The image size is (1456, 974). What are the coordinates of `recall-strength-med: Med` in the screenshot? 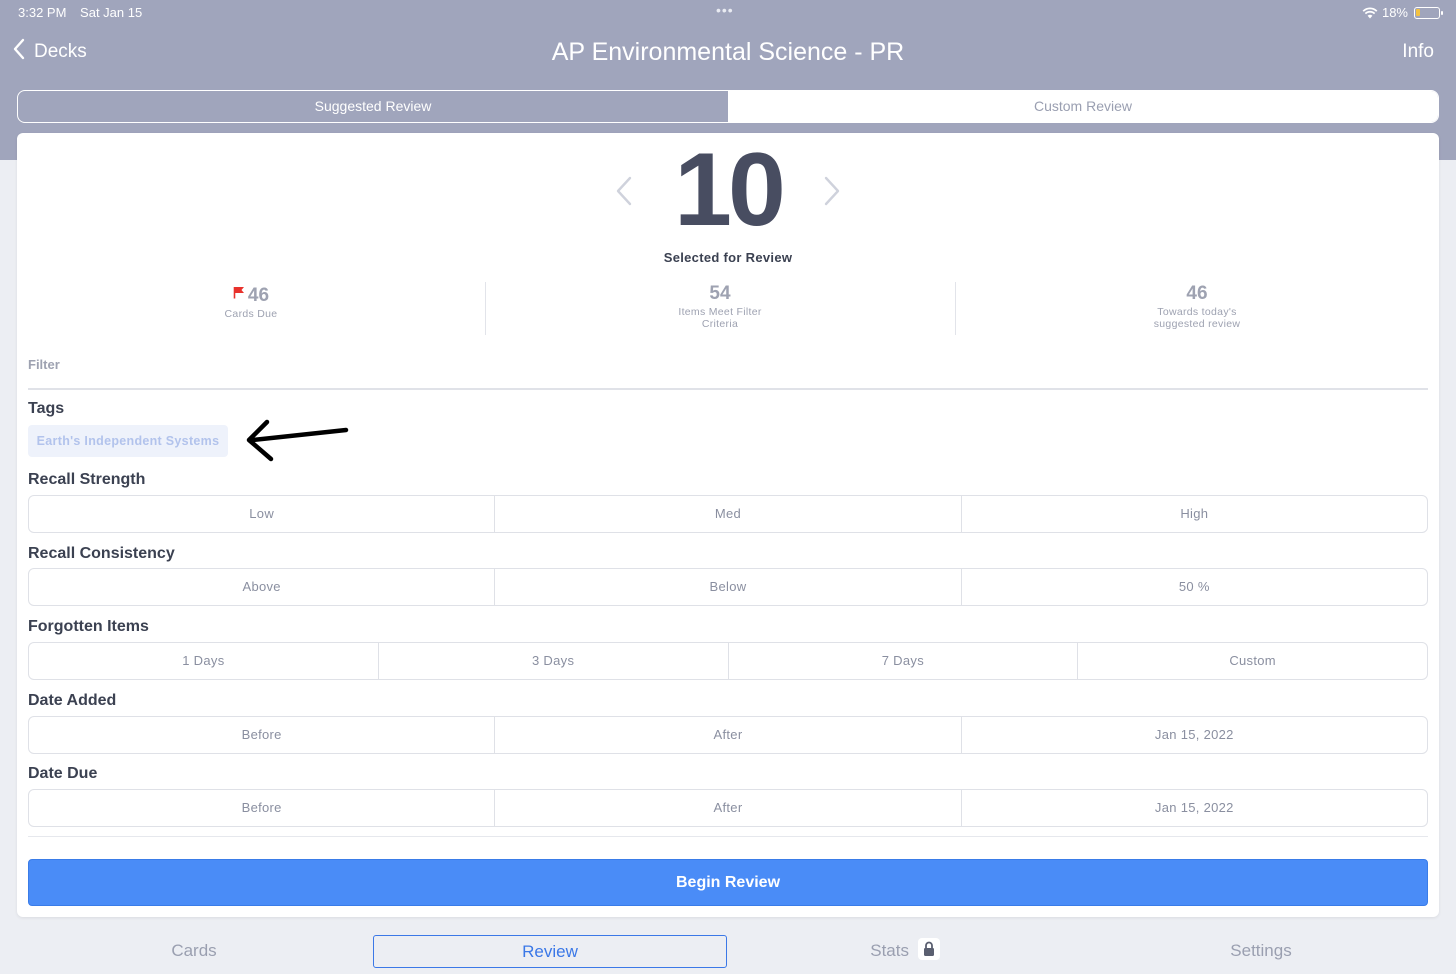 It's located at (728, 514).